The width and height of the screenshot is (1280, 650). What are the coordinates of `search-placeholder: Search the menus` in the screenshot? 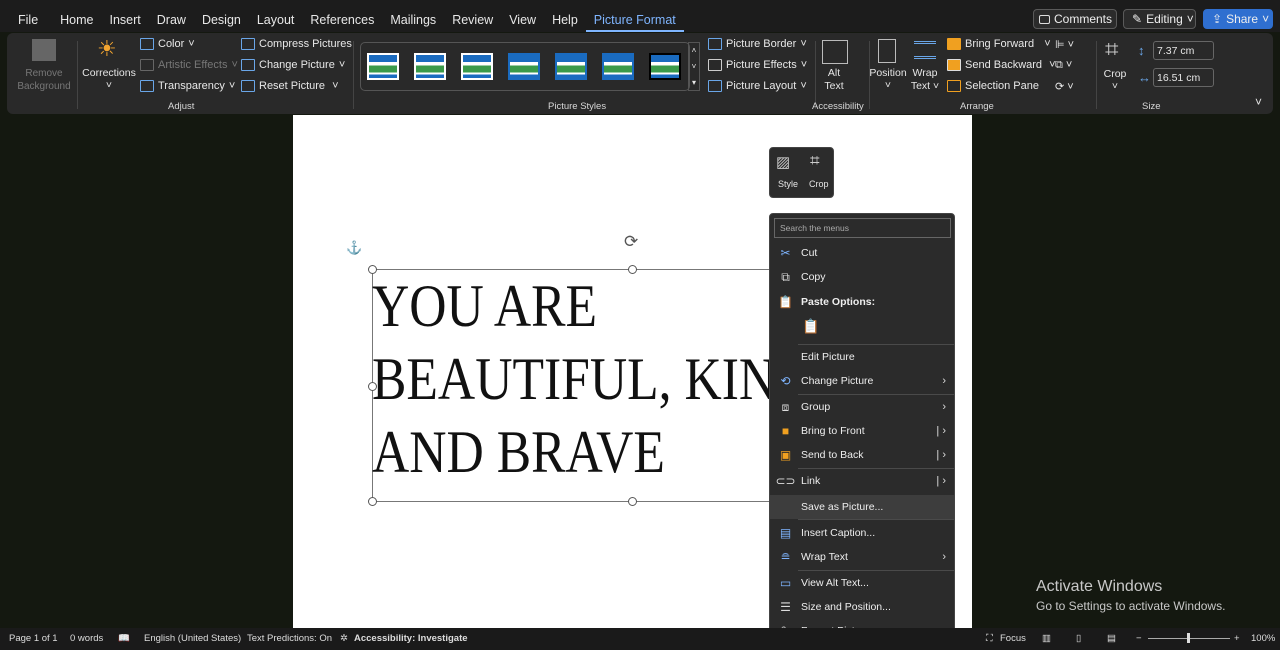 It's located at (814, 228).